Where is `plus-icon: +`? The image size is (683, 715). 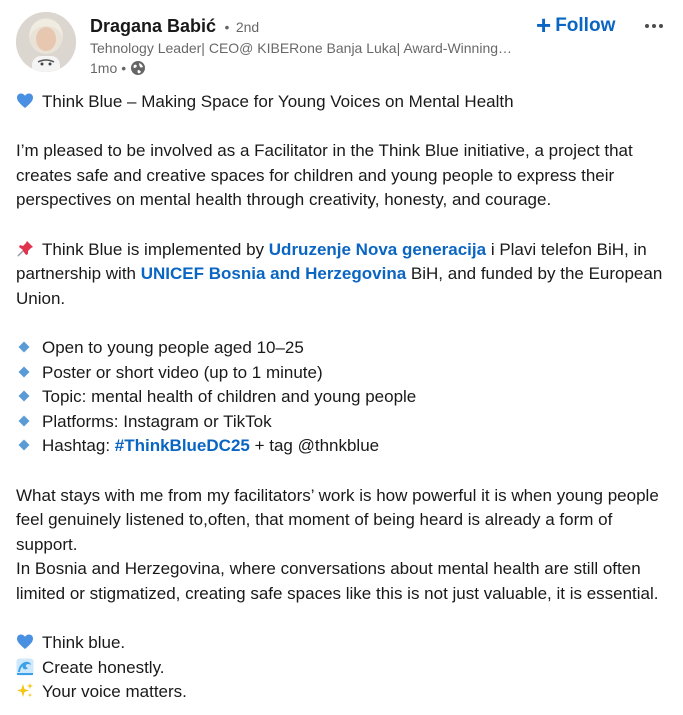
plus-icon: + is located at coordinates (544, 24).